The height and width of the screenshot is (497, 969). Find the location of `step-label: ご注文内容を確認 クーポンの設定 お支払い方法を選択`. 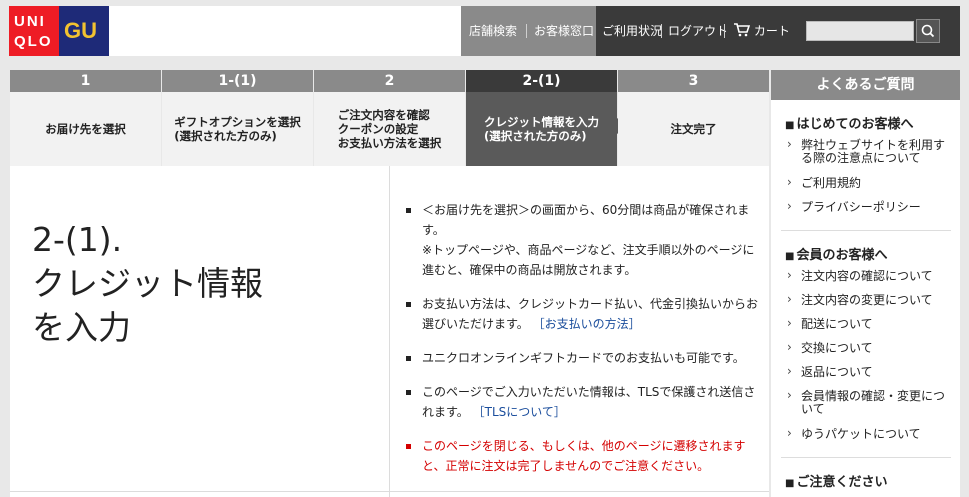

step-label: ご注文内容を確認 クーポンの設定 お支払い方法を選択 is located at coordinates (389, 129).